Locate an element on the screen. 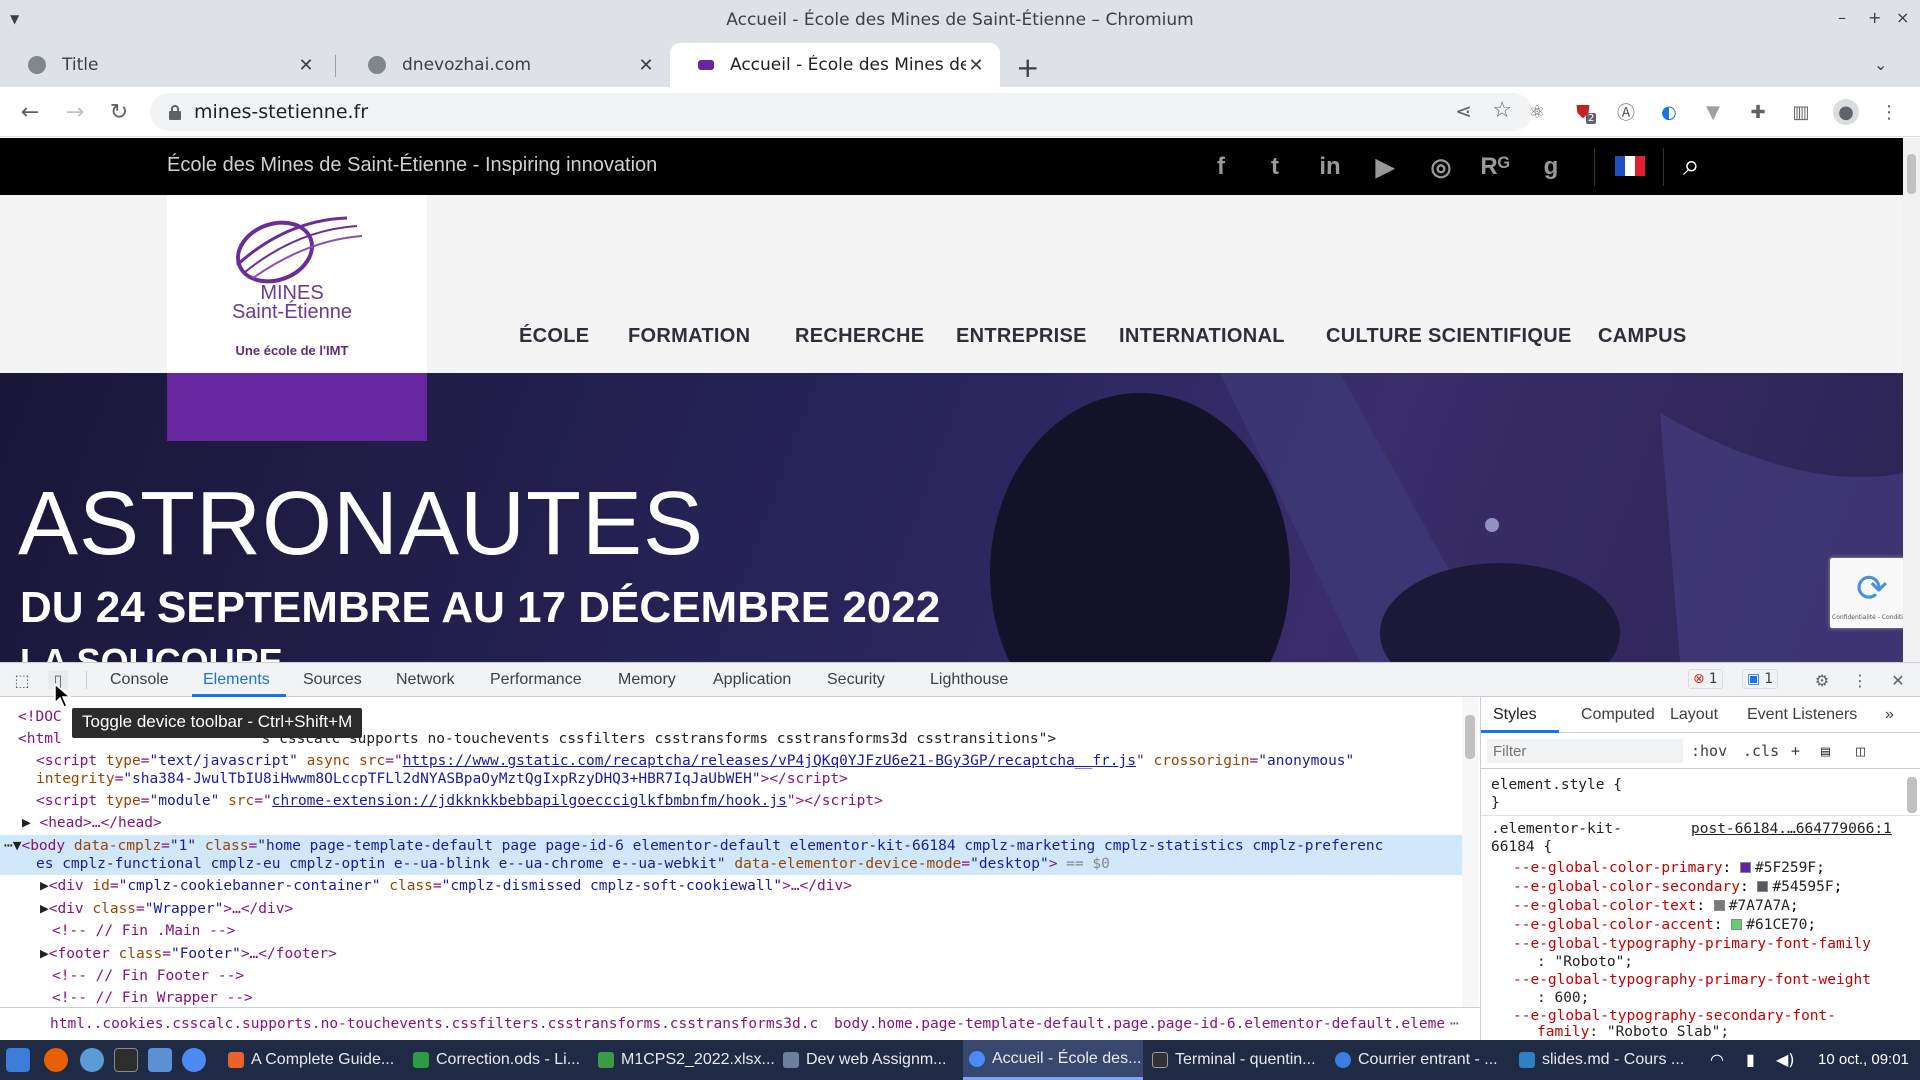 The width and height of the screenshot is (1920, 1080). tab-console: Console is located at coordinates (139, 680).